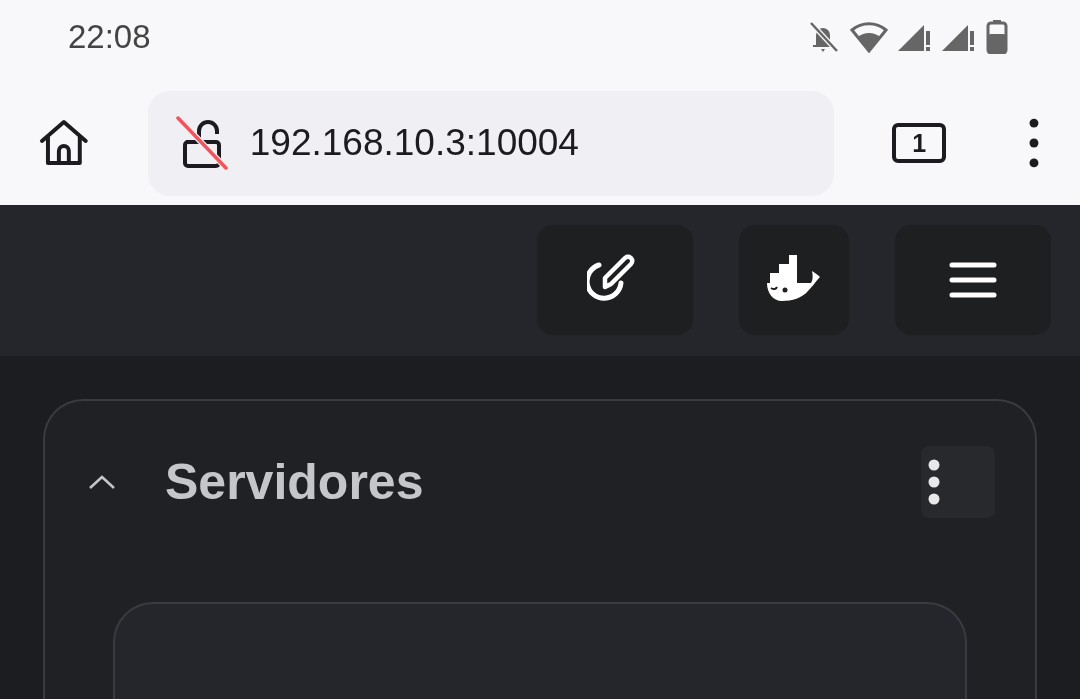 The image size is (1080, 699). I want to click on section-title: Servidores, so click(295, 482).